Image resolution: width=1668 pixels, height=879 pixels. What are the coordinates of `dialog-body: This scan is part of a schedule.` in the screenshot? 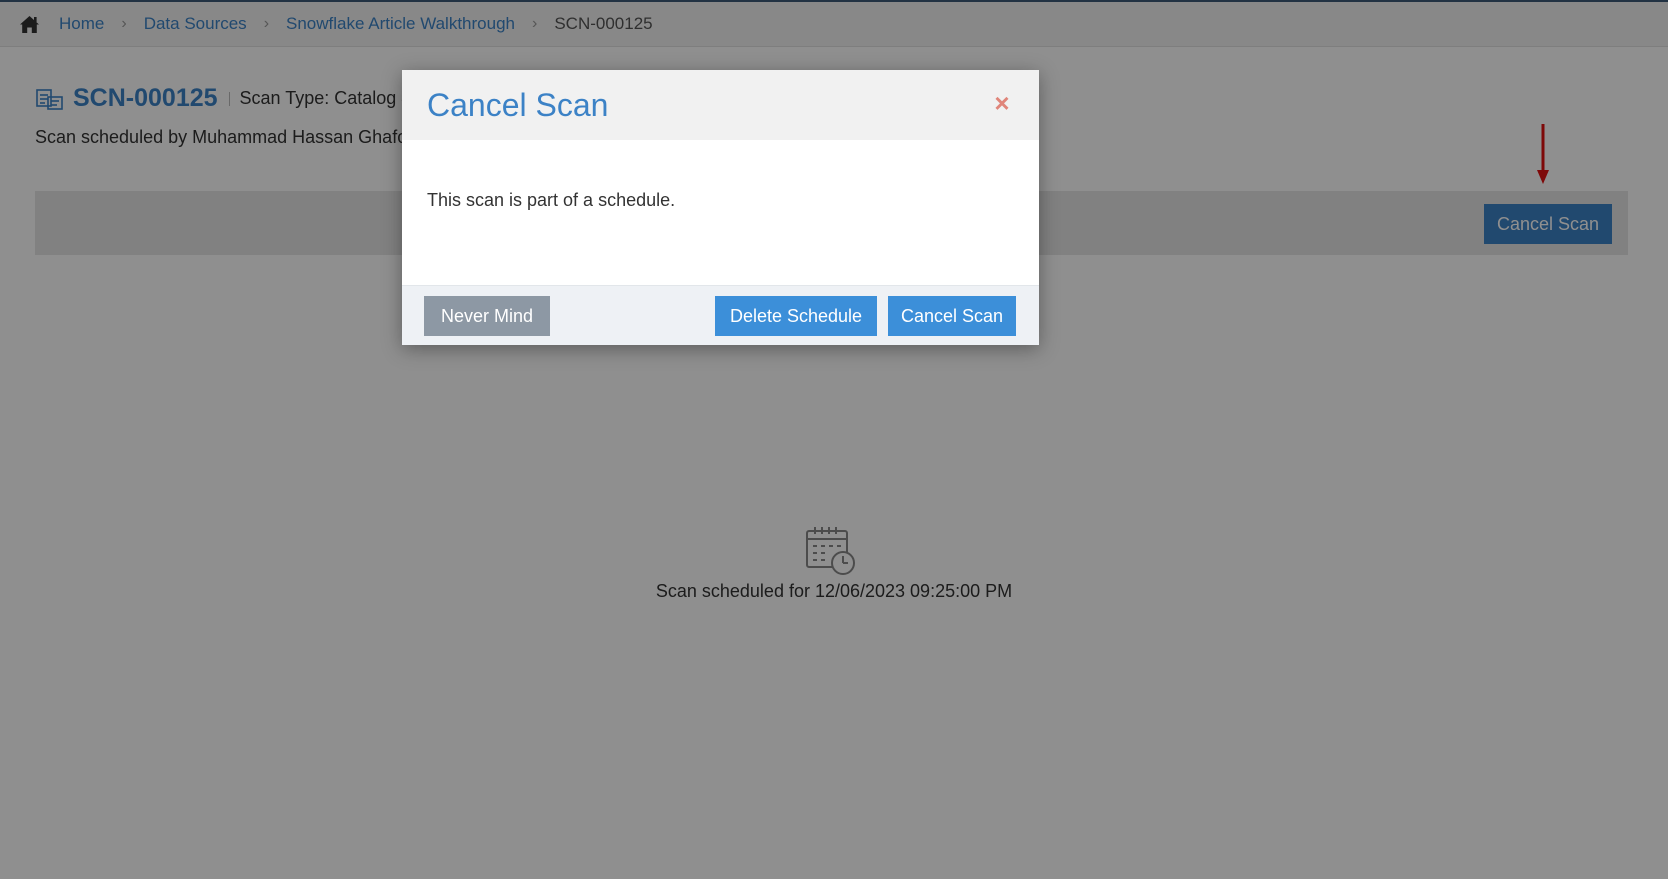 It's located at (720, 212).